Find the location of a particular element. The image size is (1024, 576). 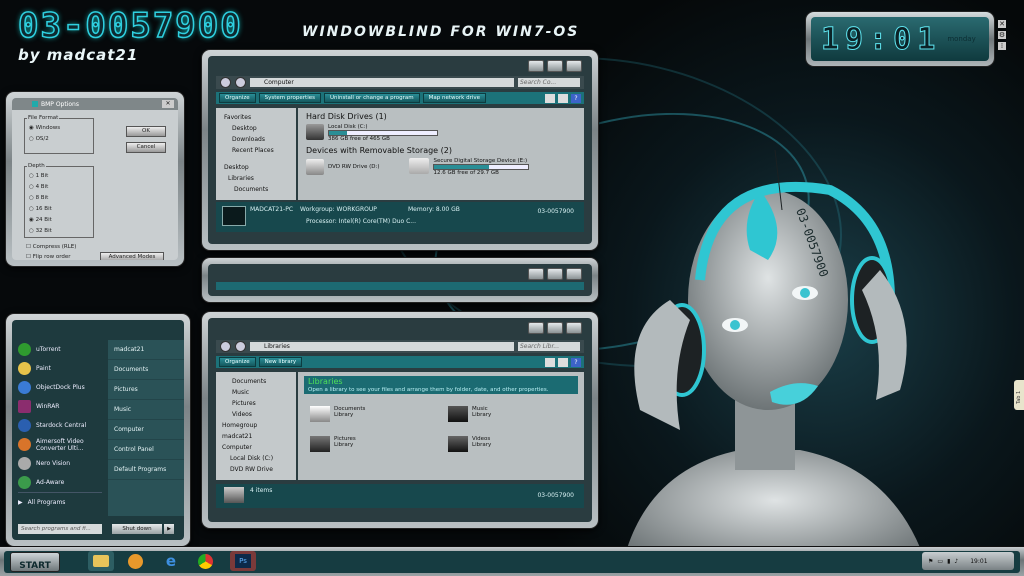

tree-item-pictures: Pictures is located at coordinates (259, 403).